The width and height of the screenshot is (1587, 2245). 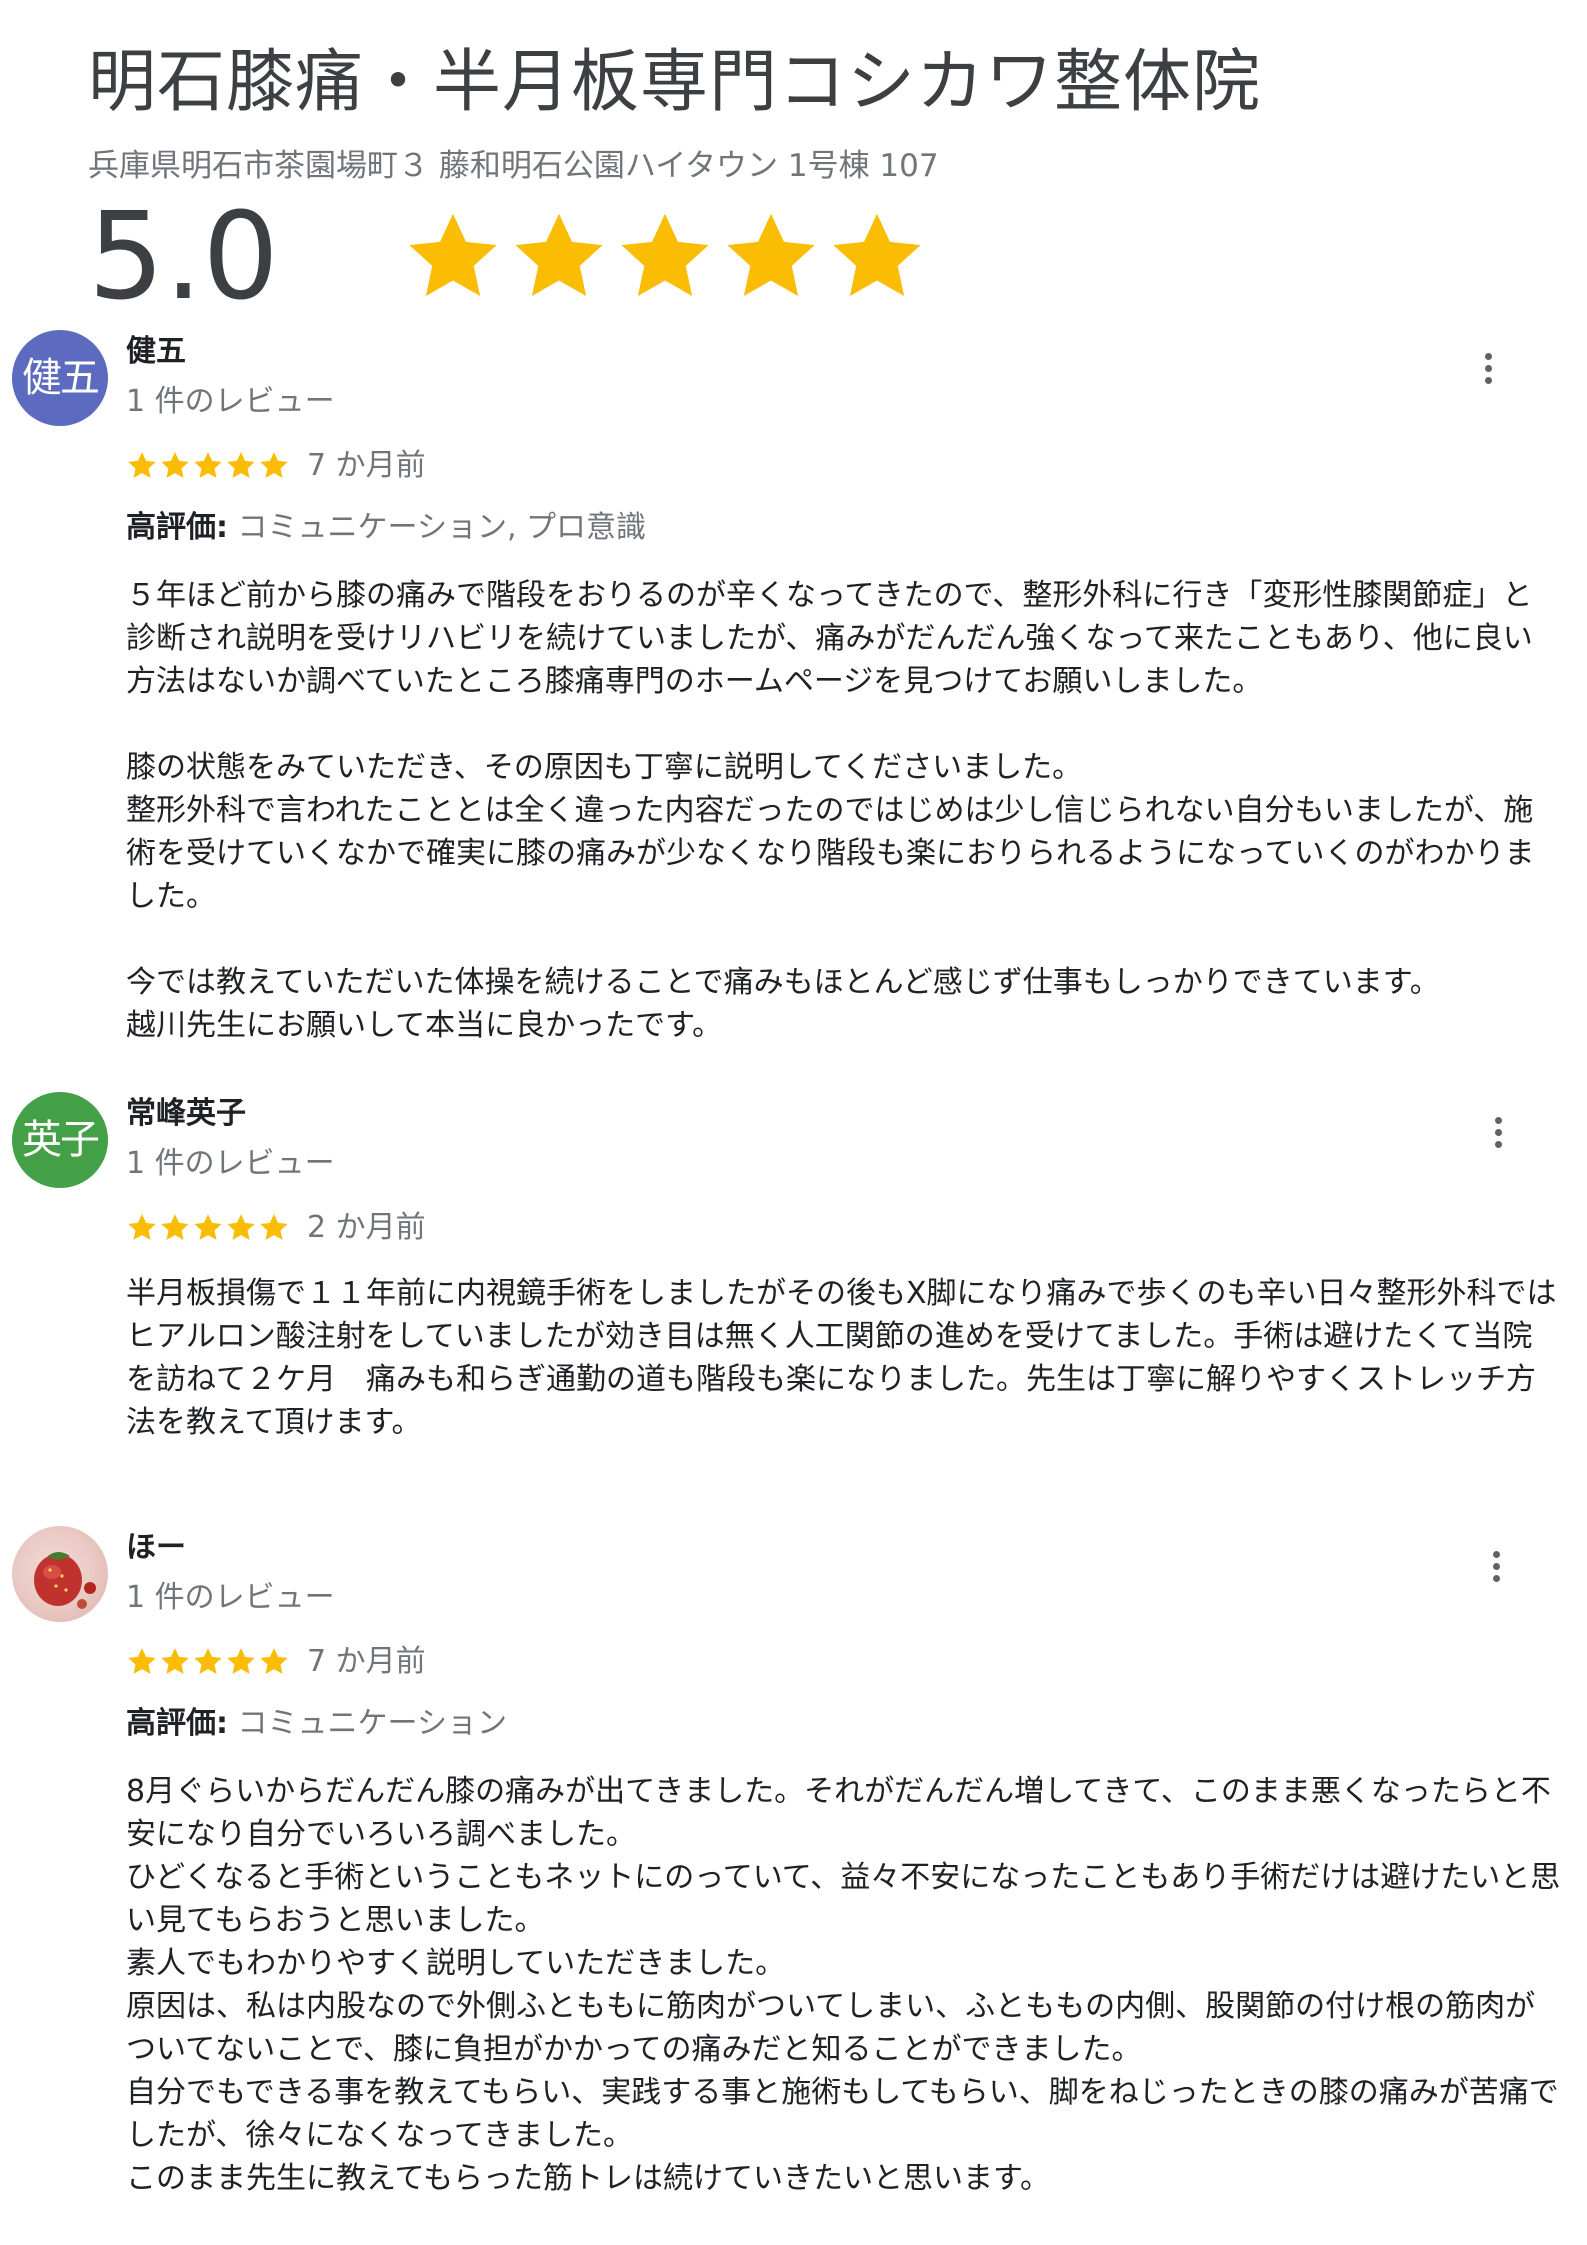 What do you see at coordinates (156, 1548) in the screenshot?
I see `reviewer-name: ほー` at bounding box center [156, 1548].